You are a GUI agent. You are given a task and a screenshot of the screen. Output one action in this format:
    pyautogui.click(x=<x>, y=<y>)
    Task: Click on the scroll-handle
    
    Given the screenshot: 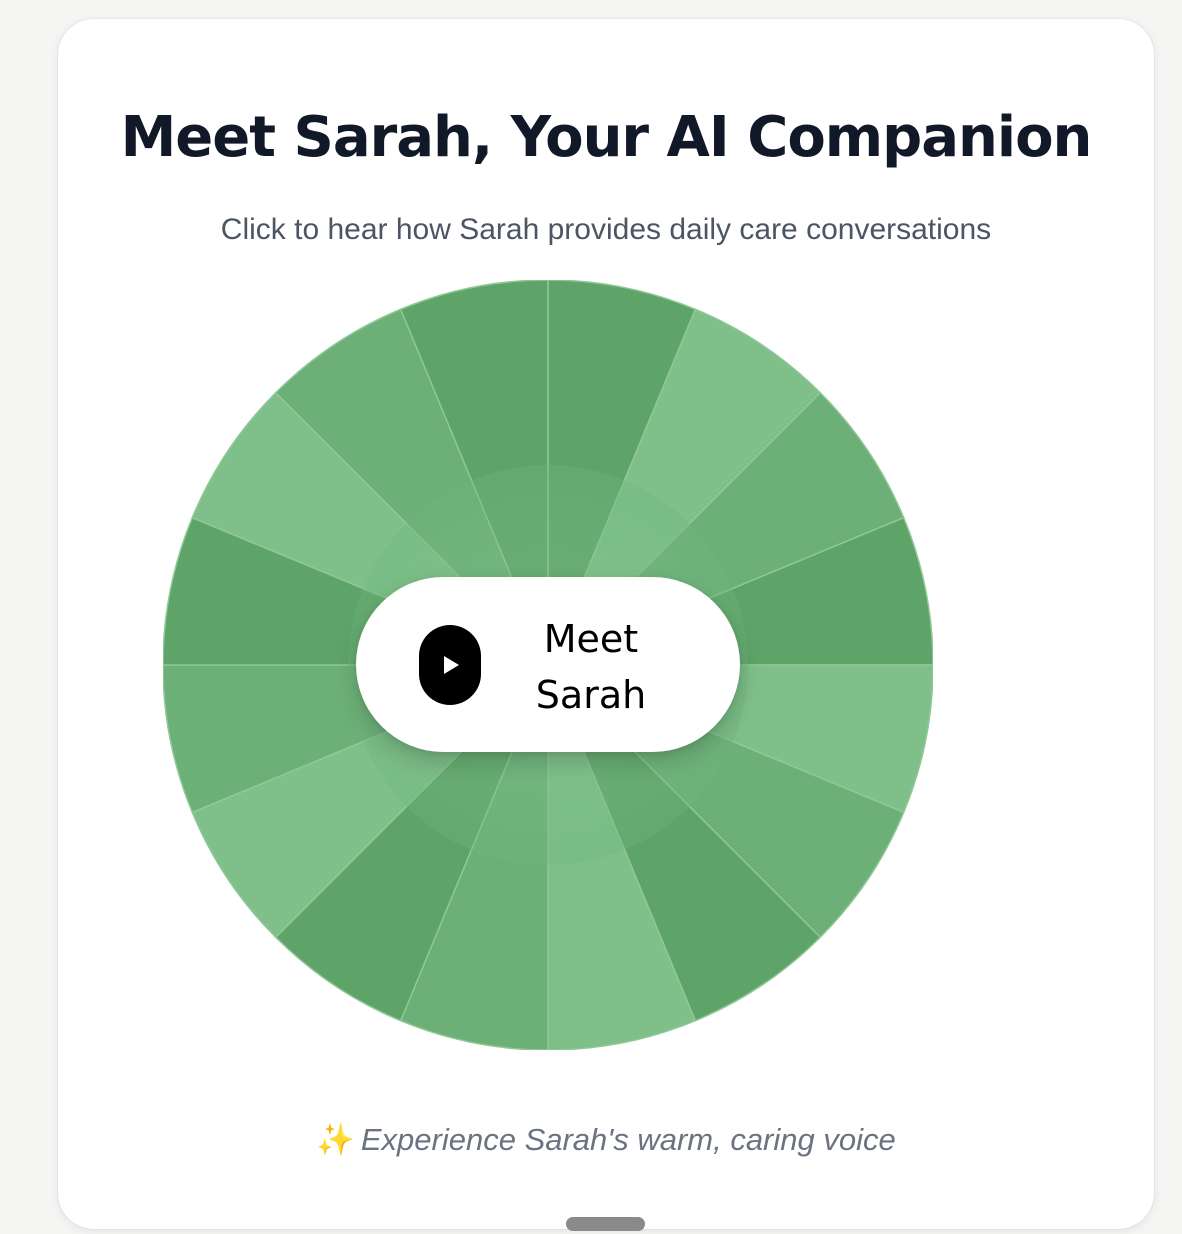 What is the action you would take?
    pyautogui.click(x=605, y=1224)
    